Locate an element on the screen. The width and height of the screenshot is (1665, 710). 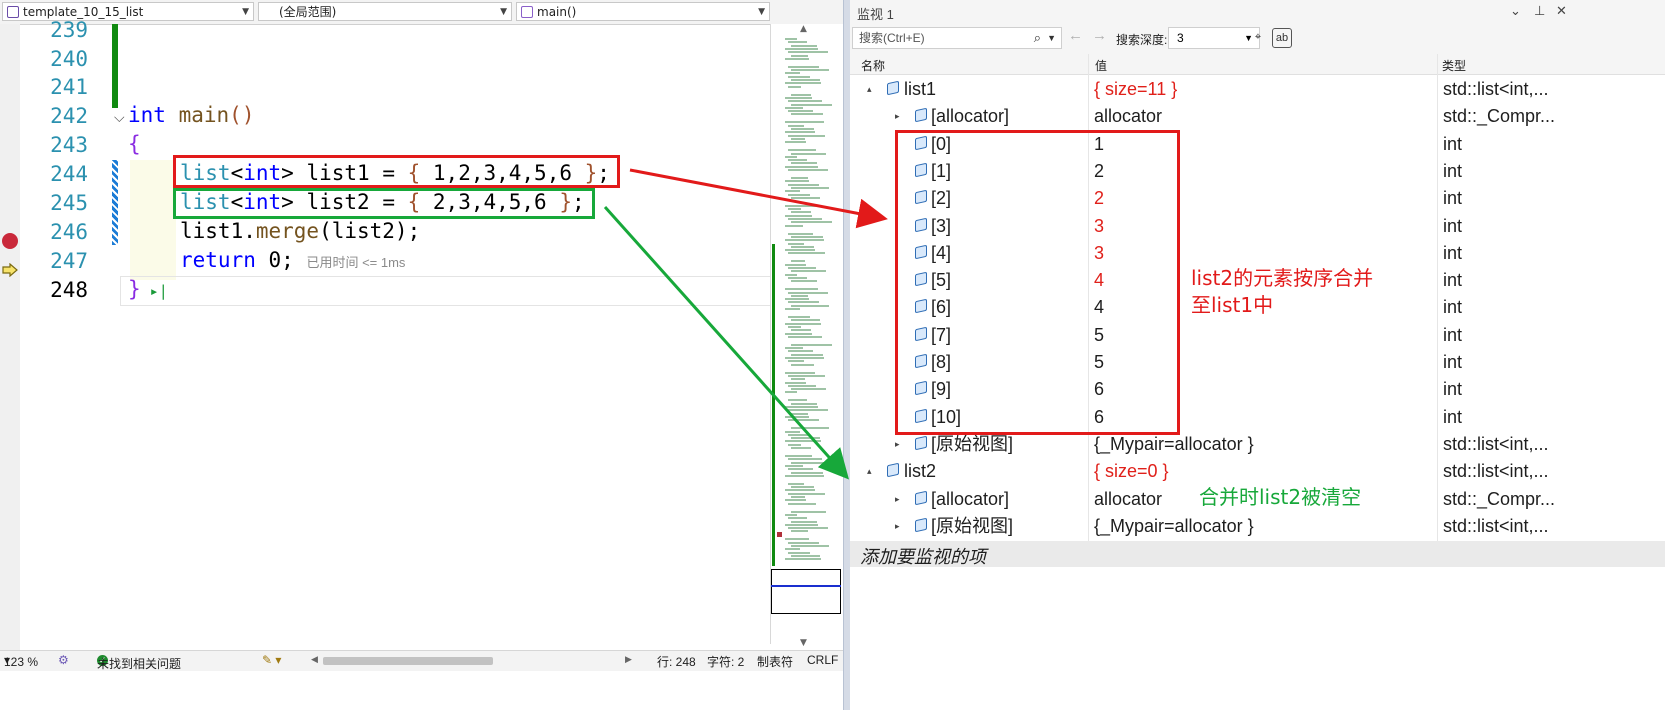
watch-name: list1 is located at coordinates (920, 89).